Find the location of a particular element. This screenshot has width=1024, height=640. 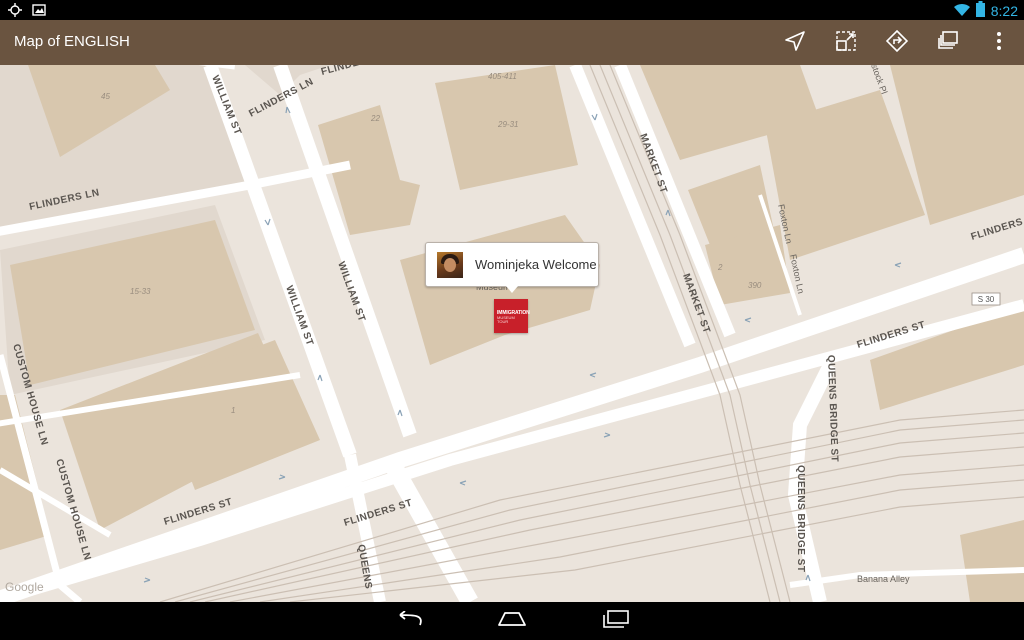

marker-info-window: Wominjeka Welcome is located at coordinates (512, 267).